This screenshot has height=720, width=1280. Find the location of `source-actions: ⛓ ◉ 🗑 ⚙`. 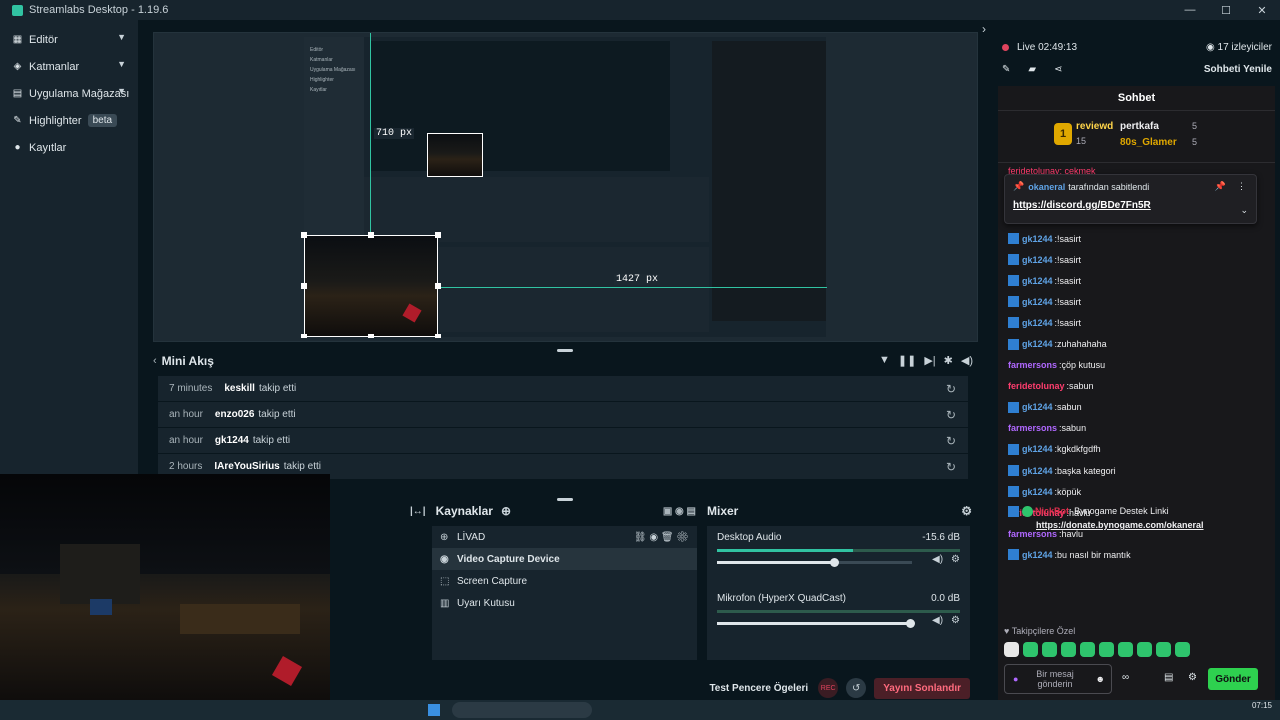

source-actions: ⛓ ◉ 🗑 ⚙ is located at coordinates (661, 537).